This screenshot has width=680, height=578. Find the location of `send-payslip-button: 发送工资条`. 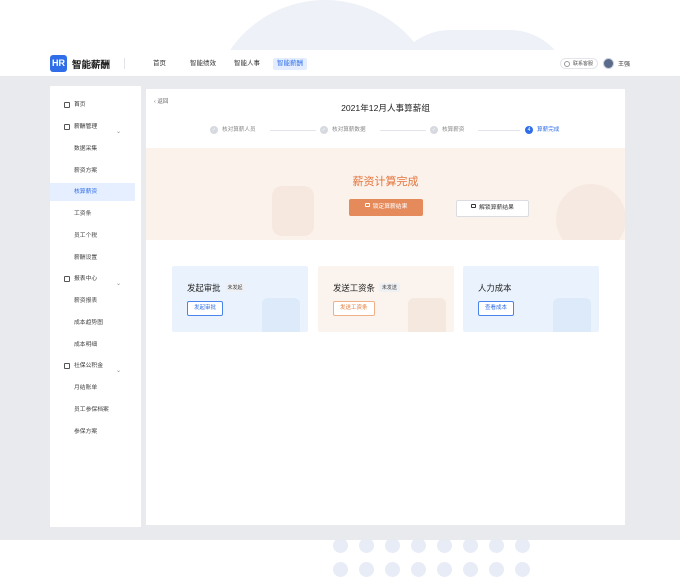

send-payslip-button: 发送工资条 is located at coordinates (354, 308).